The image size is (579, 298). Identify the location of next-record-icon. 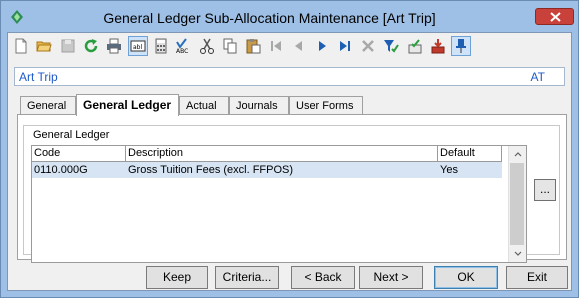
(322, 46).